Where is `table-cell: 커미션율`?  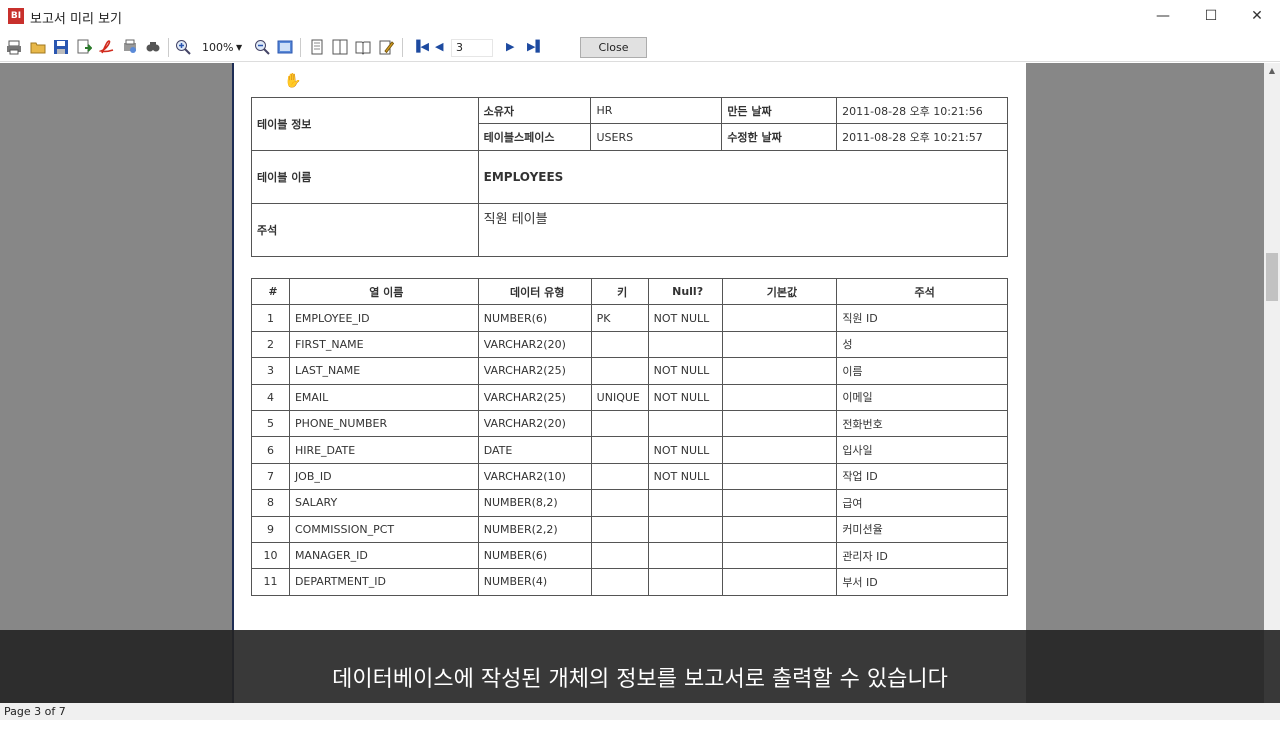
table-cell: 커미션율 is located at coordinates (922, 529).